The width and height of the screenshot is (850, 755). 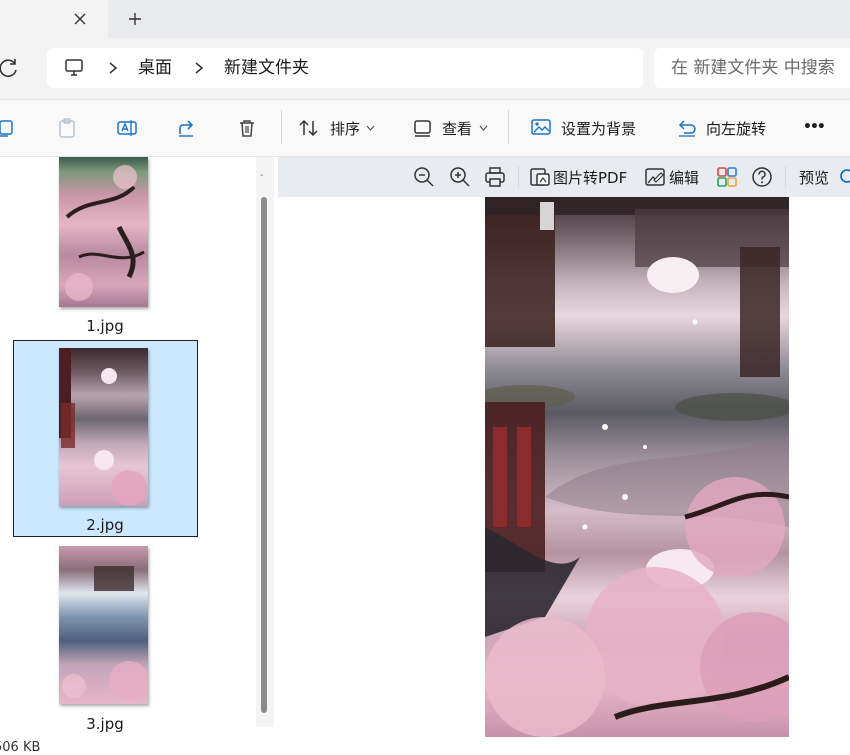 What do you see at coordinates (266, 68) in the screenshot?
I see `breadcrumb-item-folder: 新建文件夹` at bounding box center [266, 68].